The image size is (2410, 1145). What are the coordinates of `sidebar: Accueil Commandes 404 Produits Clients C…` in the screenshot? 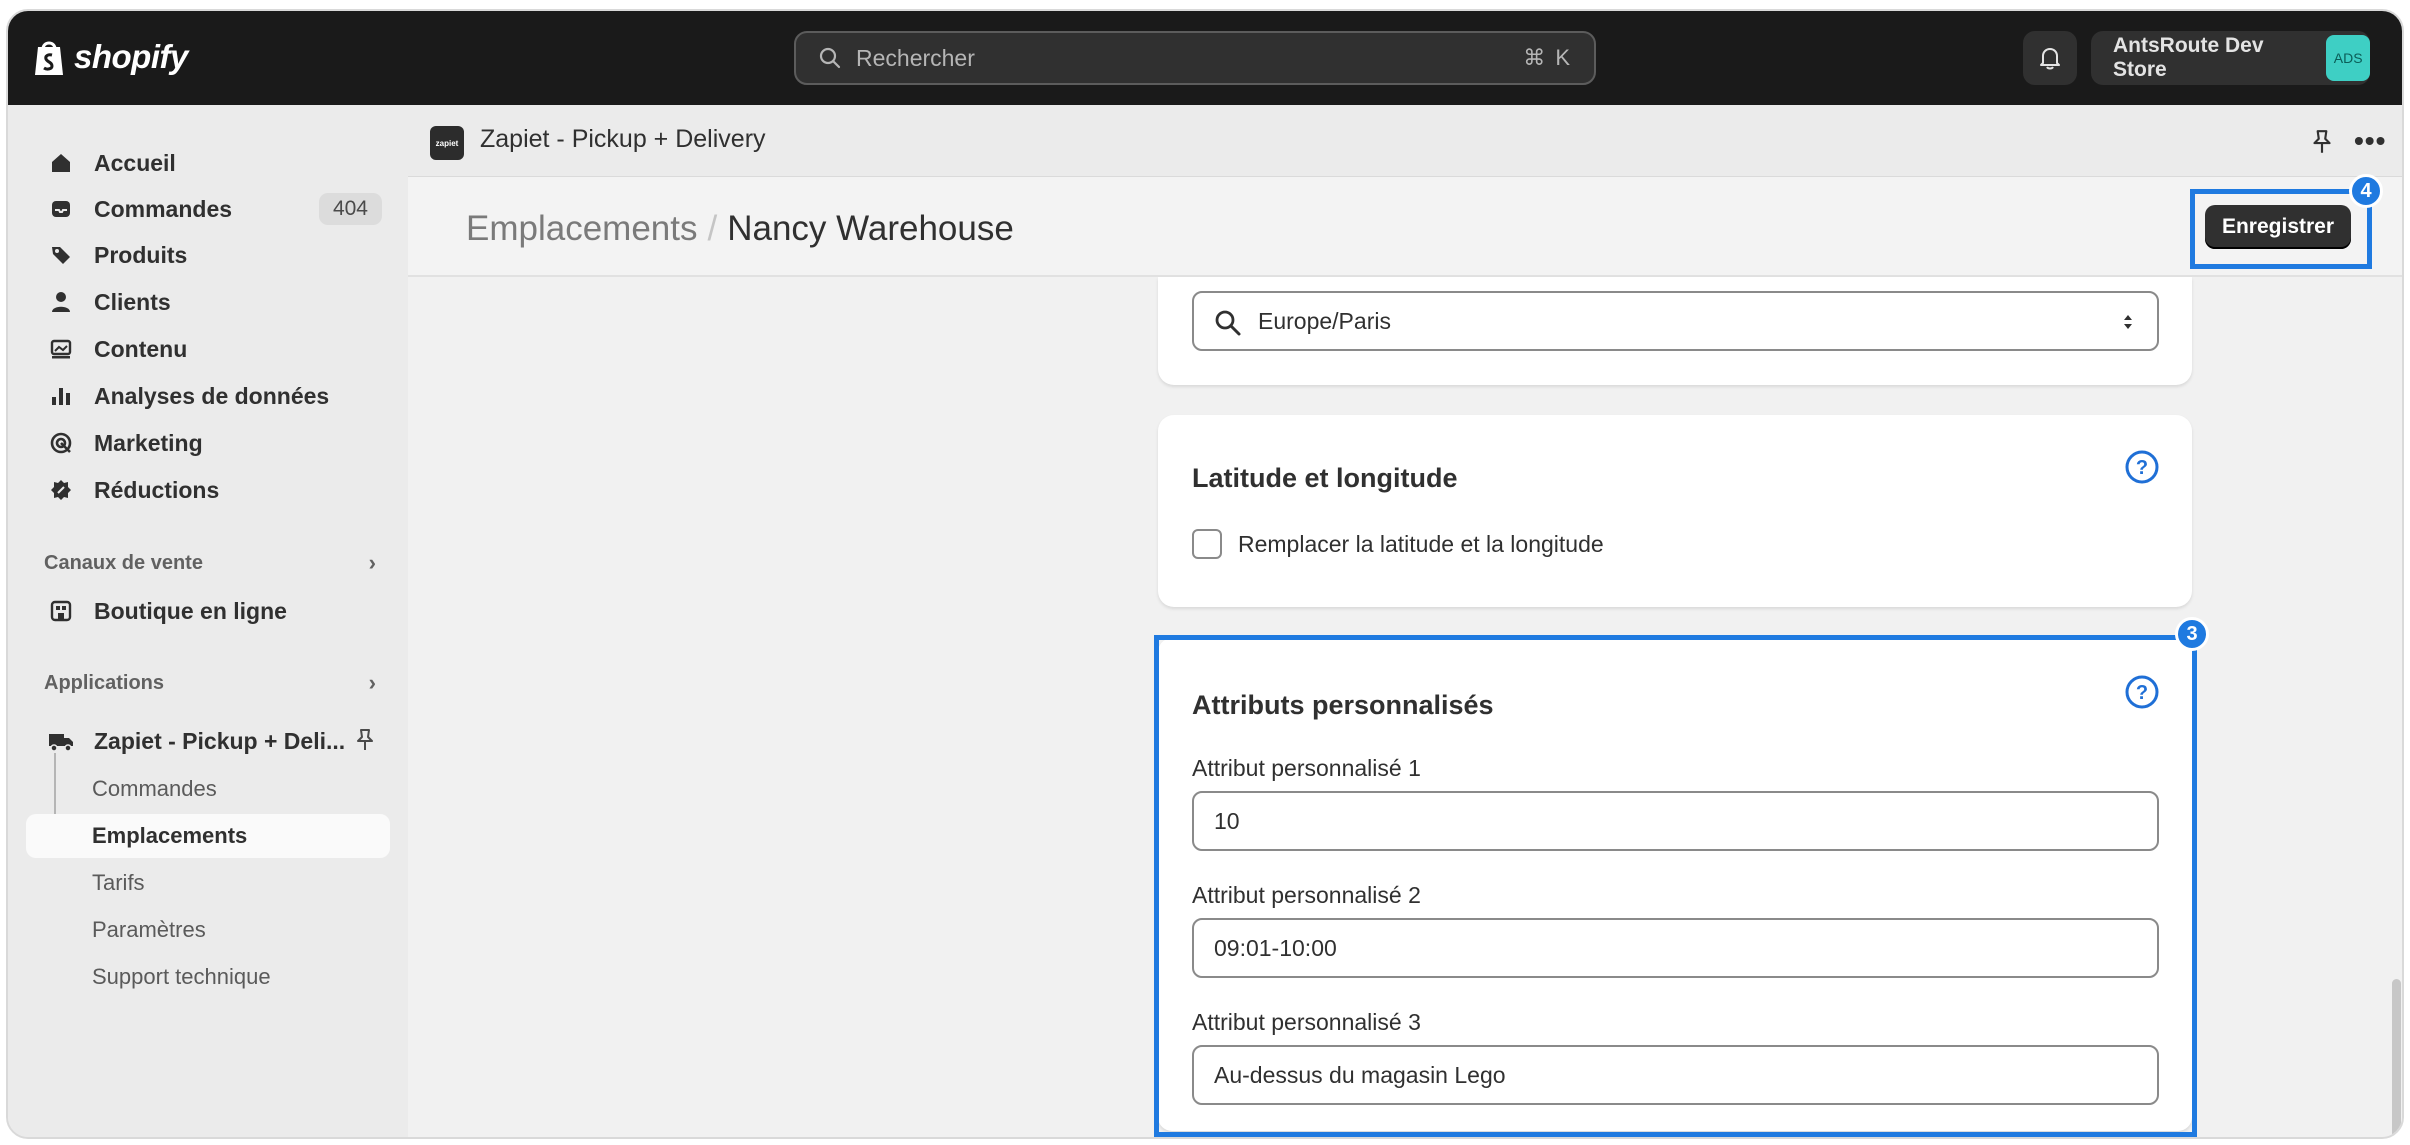 It's located at (208, 621).